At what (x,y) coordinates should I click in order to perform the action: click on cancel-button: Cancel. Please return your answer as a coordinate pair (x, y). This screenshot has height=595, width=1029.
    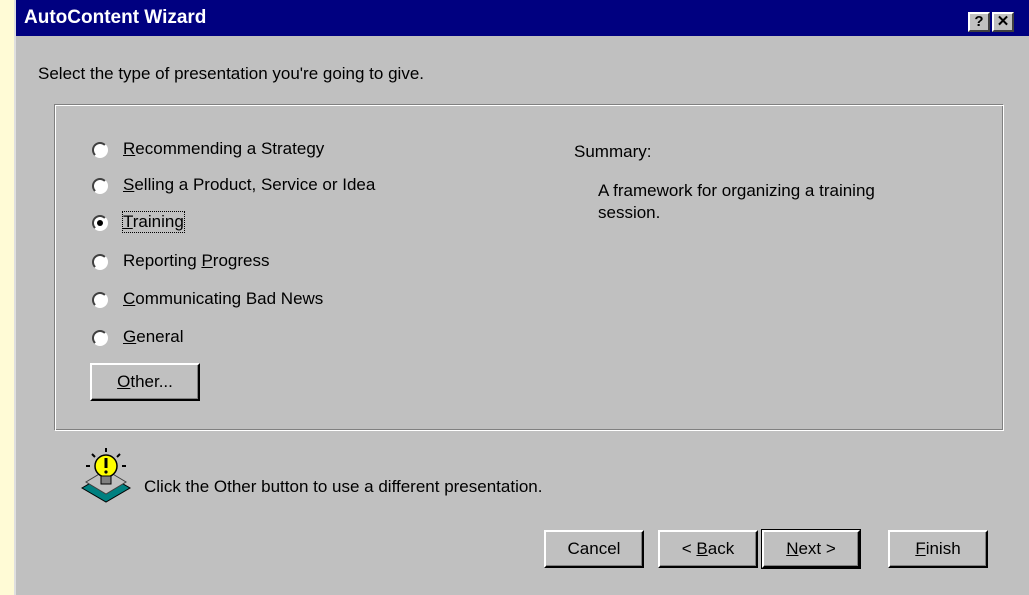
    Looking at the image, I should click on (594, 549).